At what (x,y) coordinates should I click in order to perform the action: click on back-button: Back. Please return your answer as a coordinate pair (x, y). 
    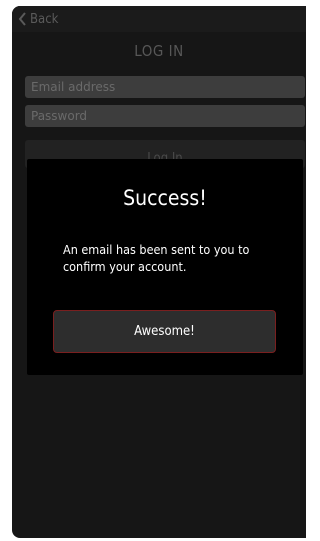
    Looking at the image, I should click on (38, 19).